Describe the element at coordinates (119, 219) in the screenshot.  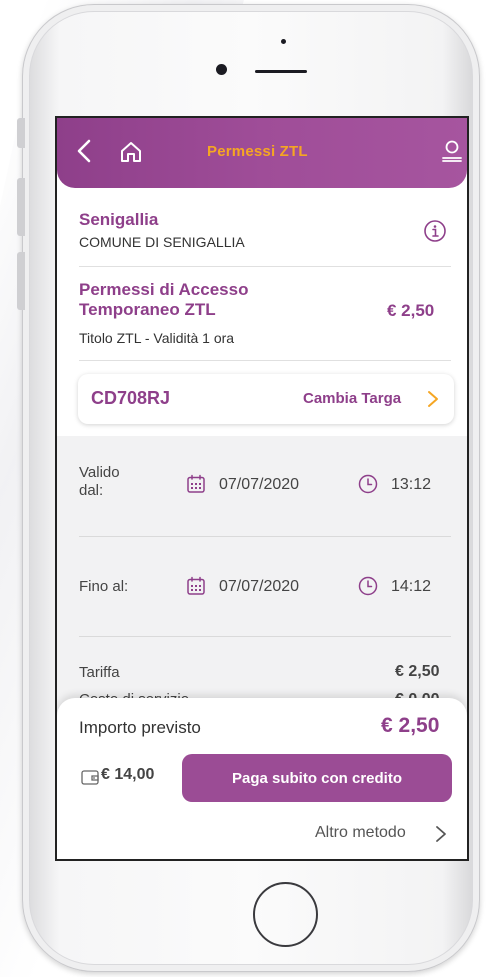
I see `comune-name: Senigallia` at that location.